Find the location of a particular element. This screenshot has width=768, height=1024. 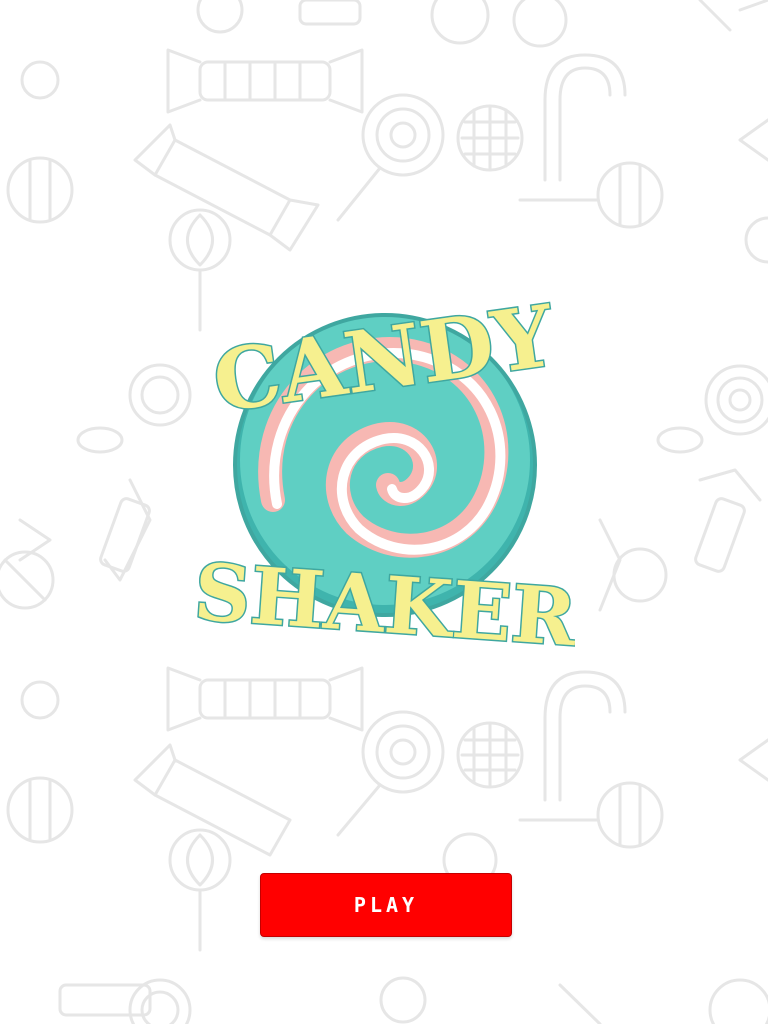

title-shaker: SHAKER is located at coordinates (385, 606).